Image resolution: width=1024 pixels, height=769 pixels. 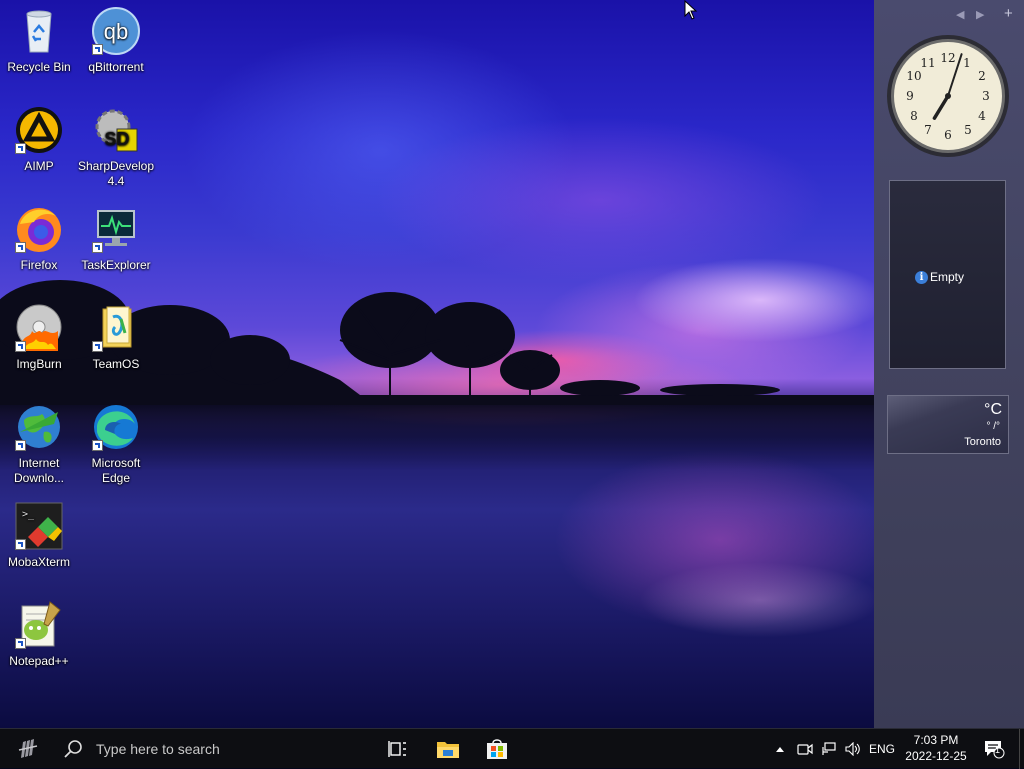 I want to click on task-view-icon, so click(x=397, y=749).